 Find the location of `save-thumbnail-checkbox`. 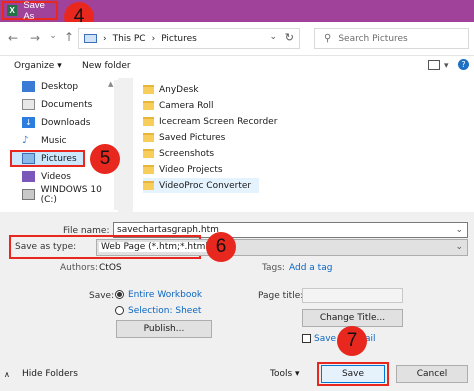

save-thumbnail-checkbox is located at coordinates (306, 338).